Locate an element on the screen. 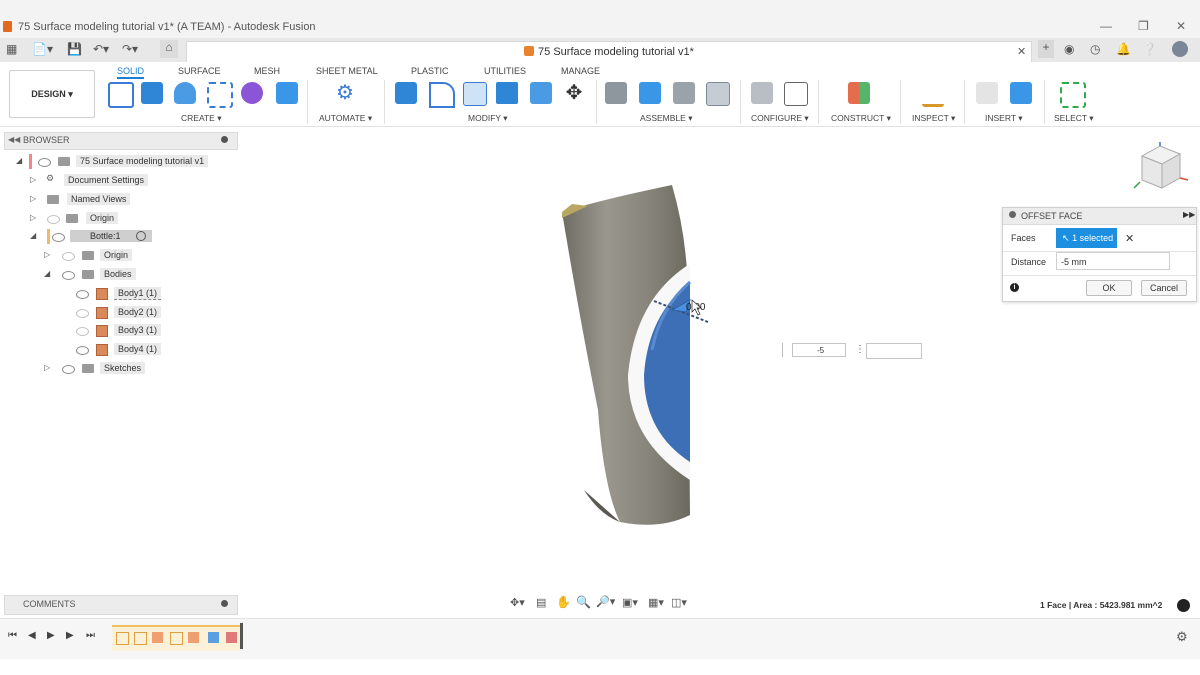  shell-icon is located at coordinates (507, 93).